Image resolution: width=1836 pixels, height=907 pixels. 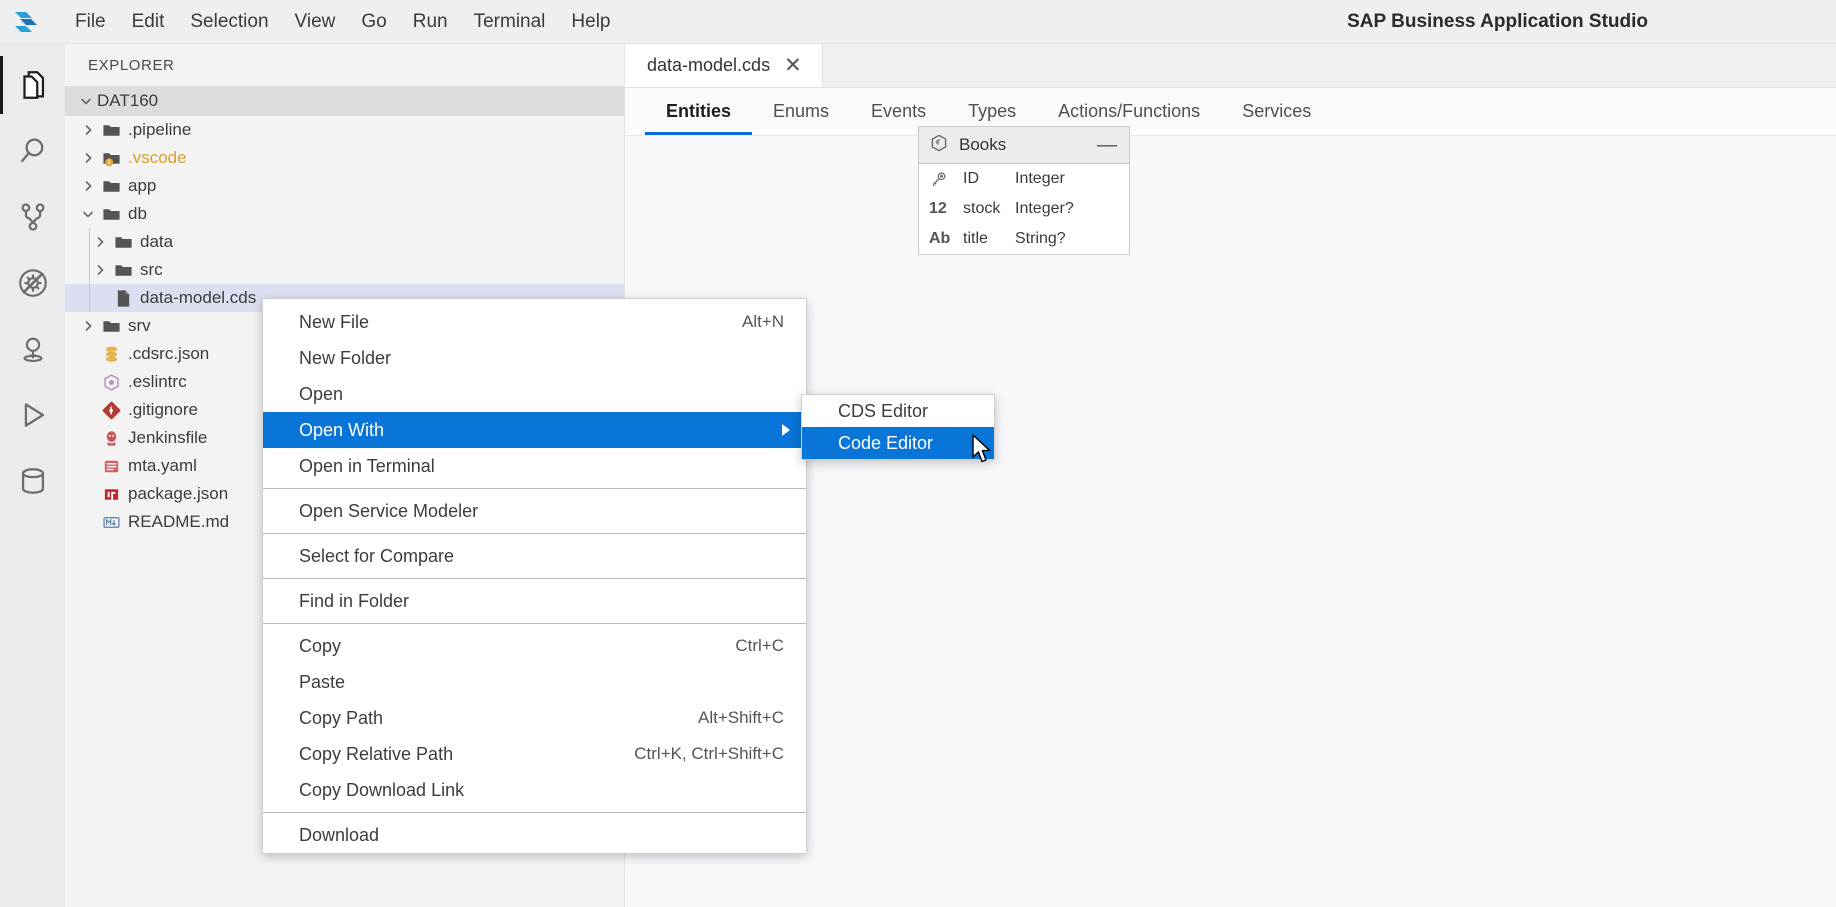 I want to click on tree-item-app: app, so click(x=344, y=186).